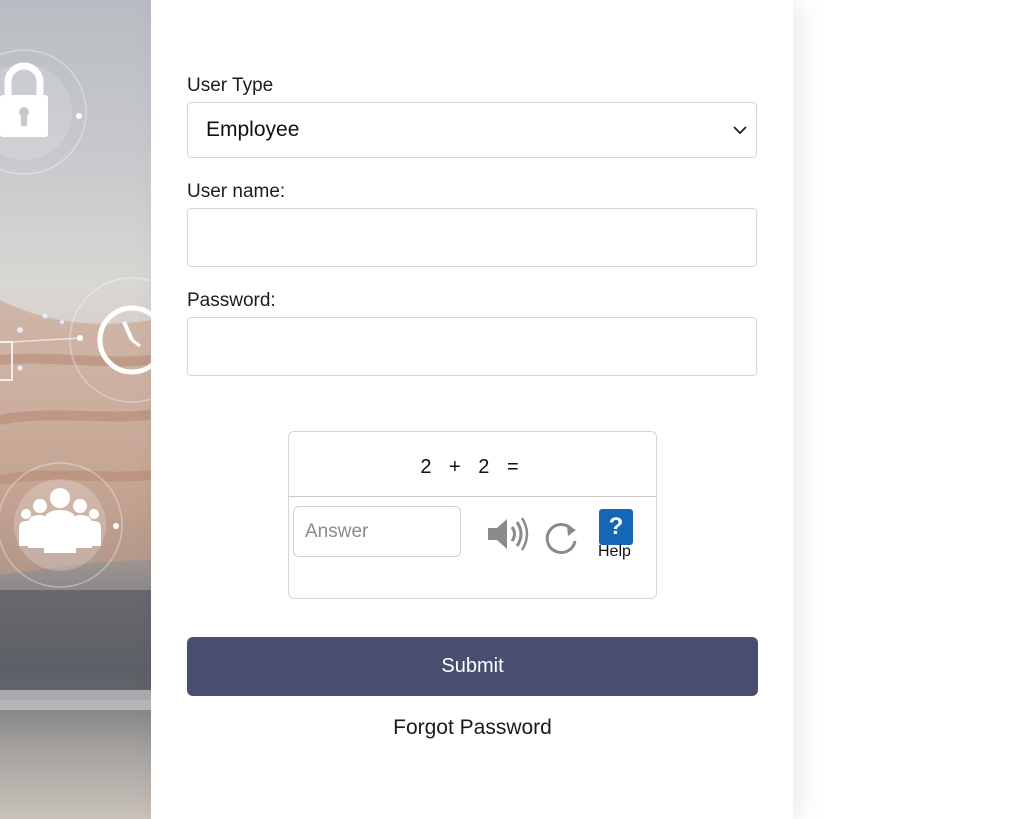 This screenshot has height=819, width=1024. Describe the element at coordinates (472, 464) in the screenshot. I see `captcha-question: 2 + 2 =` at that location.